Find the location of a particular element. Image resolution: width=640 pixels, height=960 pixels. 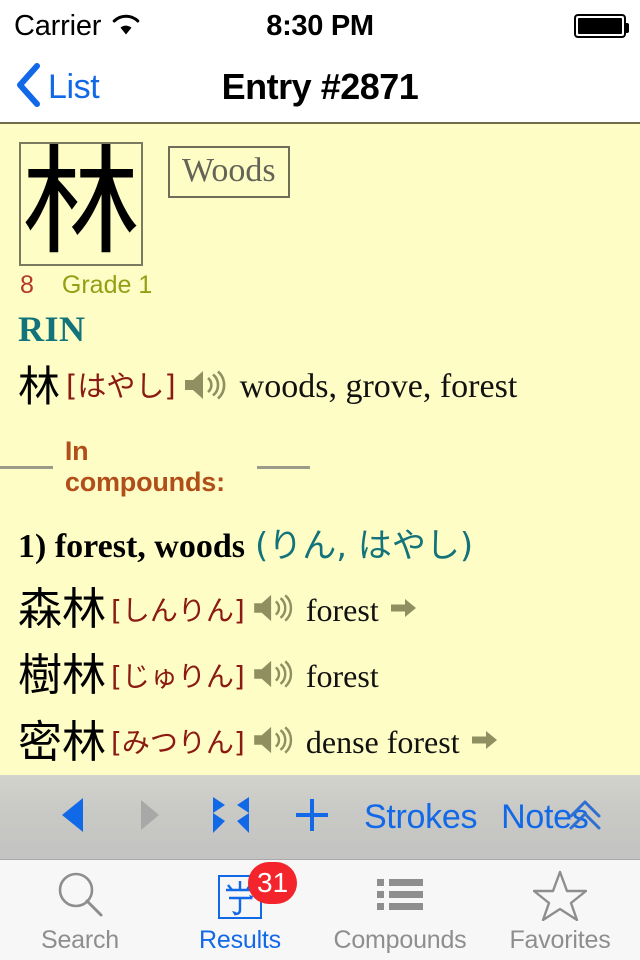

compare-button is located at coordinates (231, 817).